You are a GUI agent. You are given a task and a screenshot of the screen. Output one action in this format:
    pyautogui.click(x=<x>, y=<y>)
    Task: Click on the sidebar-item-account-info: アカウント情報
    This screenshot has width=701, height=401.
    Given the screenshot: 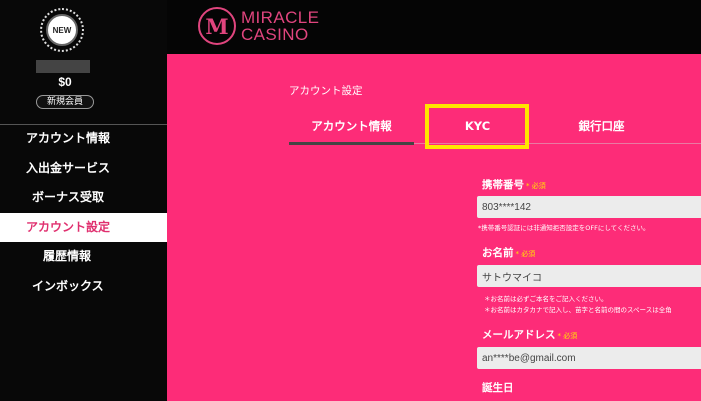 What is the action you would take?
    pyautogui.click(x=83, y=139)
    